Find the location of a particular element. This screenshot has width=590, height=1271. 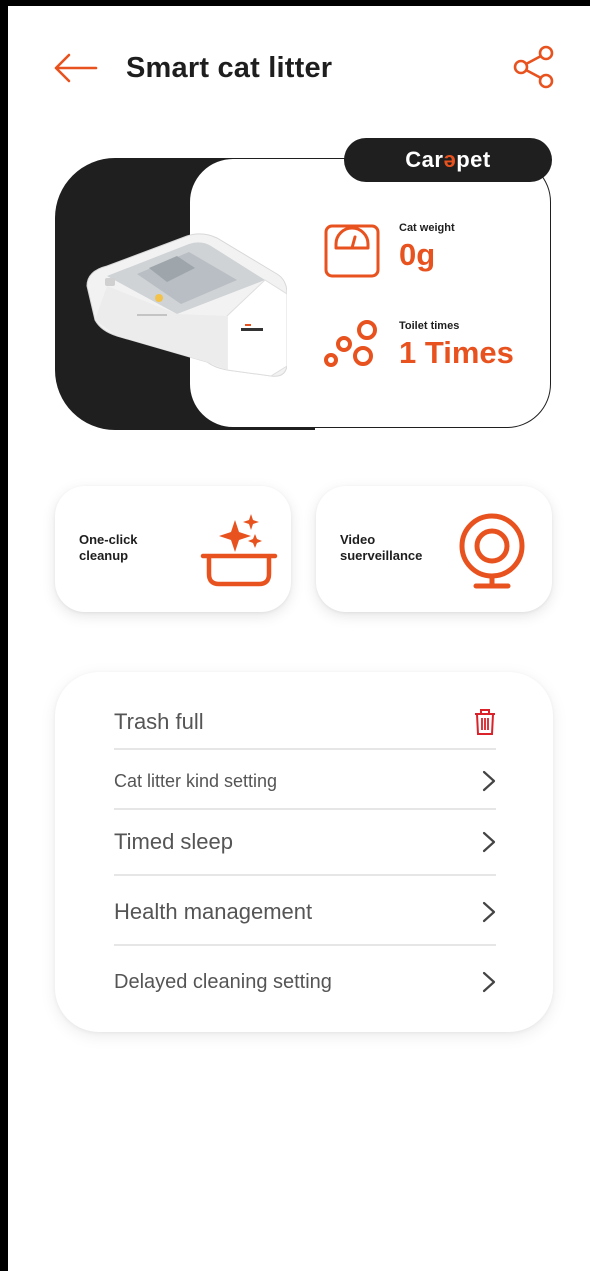

window-top-border is located at coordinates (295, 3).